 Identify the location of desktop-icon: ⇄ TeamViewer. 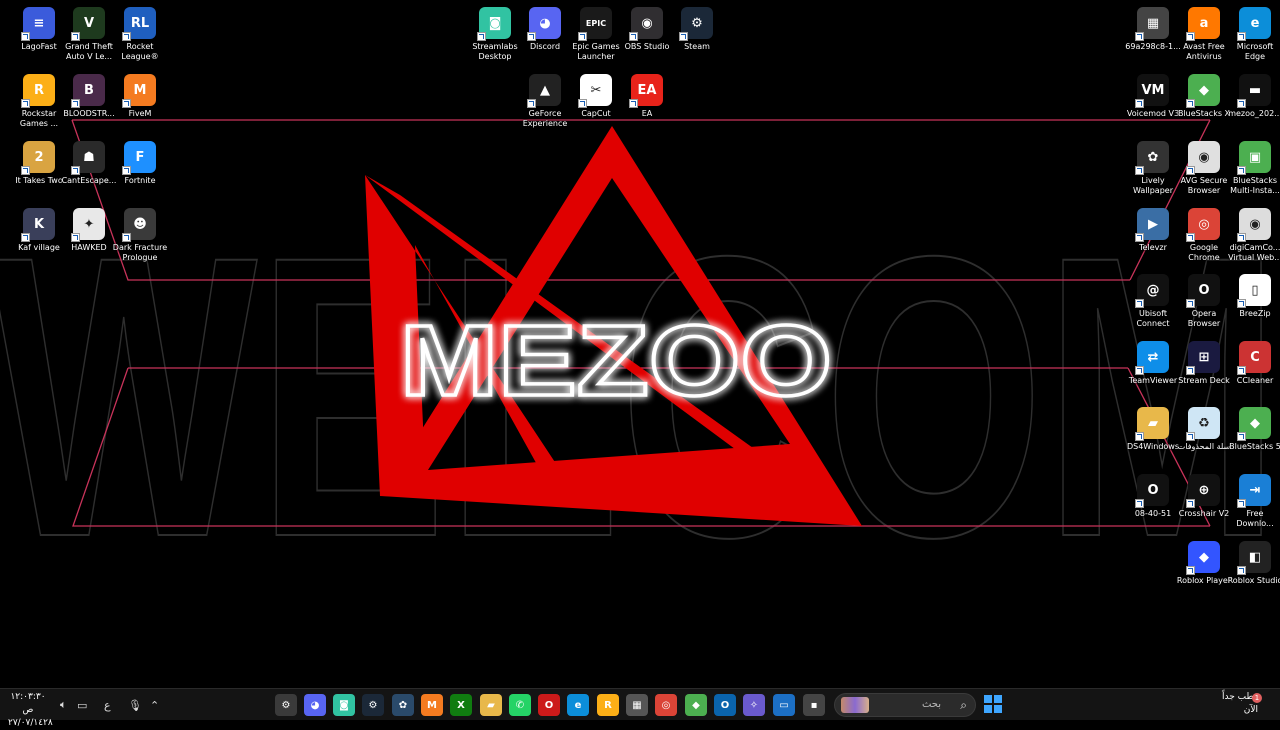
(1153, 361).